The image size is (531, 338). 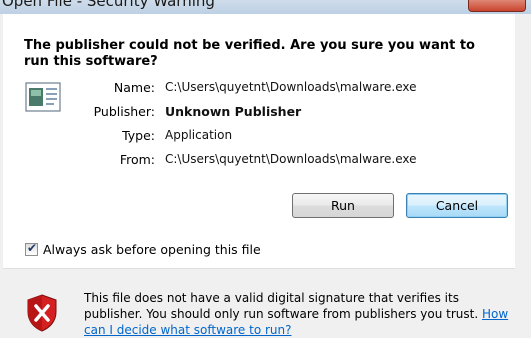 What do you see at coordinates (42, 313) in the screenshot?
I see `security-shield-error-icon` at bounding box center [42, 313].